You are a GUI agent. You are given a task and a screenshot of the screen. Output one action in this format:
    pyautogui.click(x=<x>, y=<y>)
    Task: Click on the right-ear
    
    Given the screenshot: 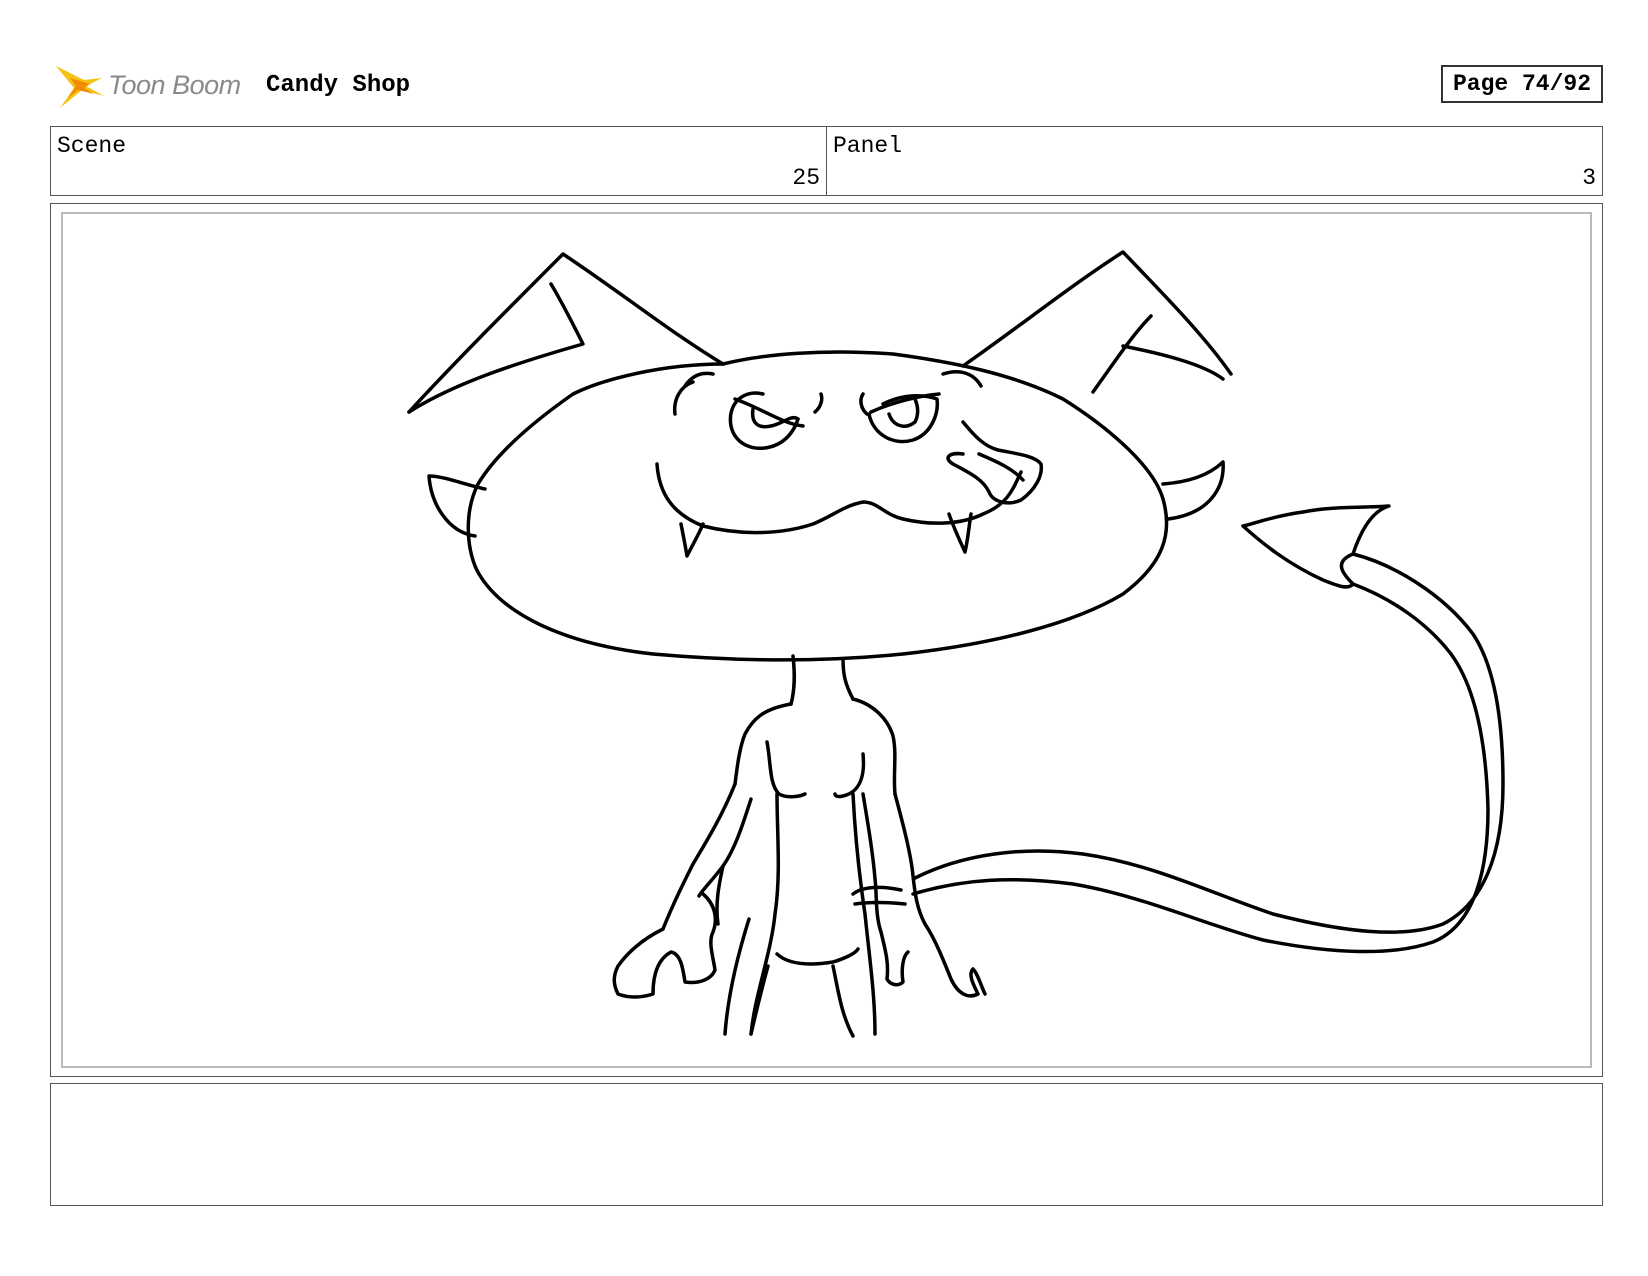 What is the action you would take?
    pyautogui.click(x=1097, y=313)
    